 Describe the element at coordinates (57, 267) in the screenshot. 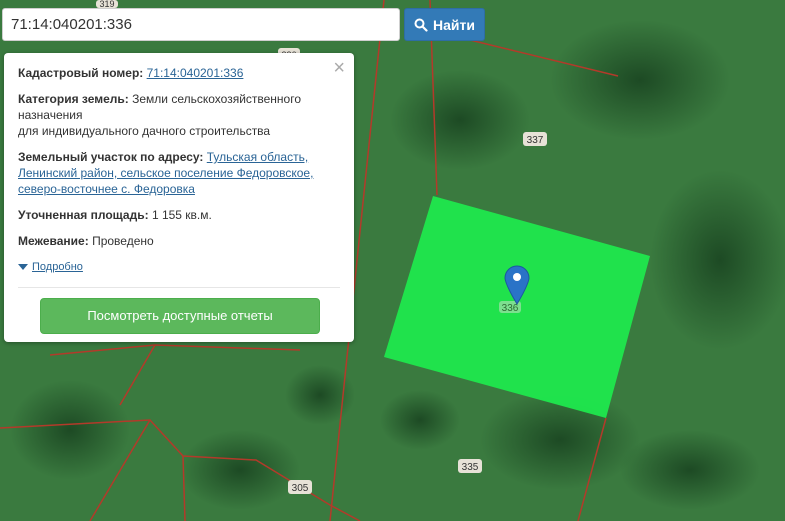

I see `details-link: Подробно` at that location.